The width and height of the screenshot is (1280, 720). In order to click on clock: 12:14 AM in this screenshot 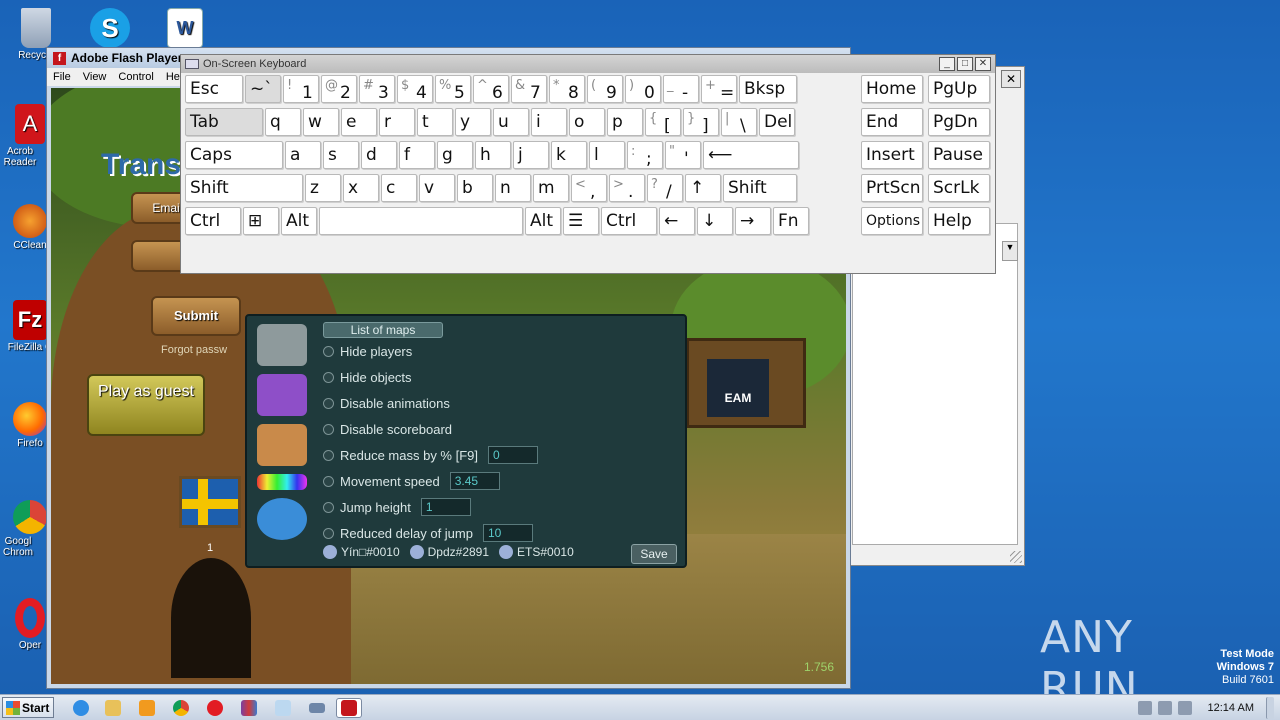, I will do `click(1231, 708)`.